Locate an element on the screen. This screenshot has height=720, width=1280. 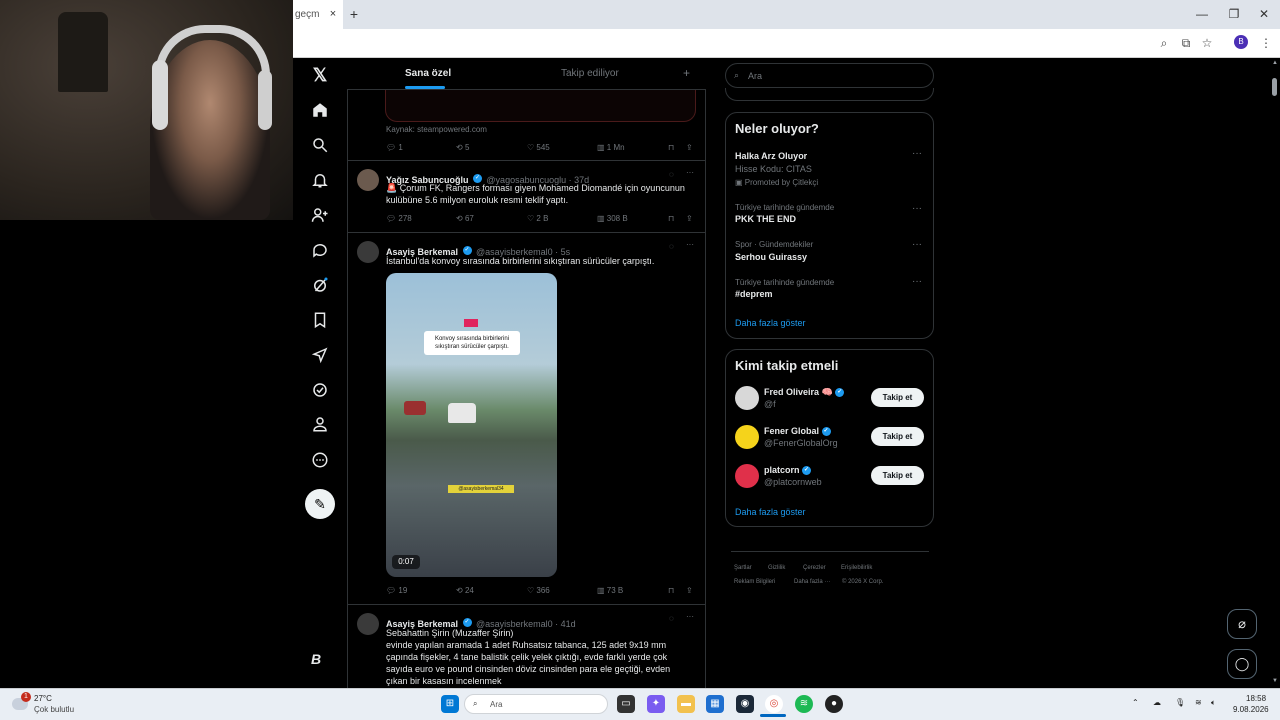
tab-close-icon: × is located at coordinates (333, 14).